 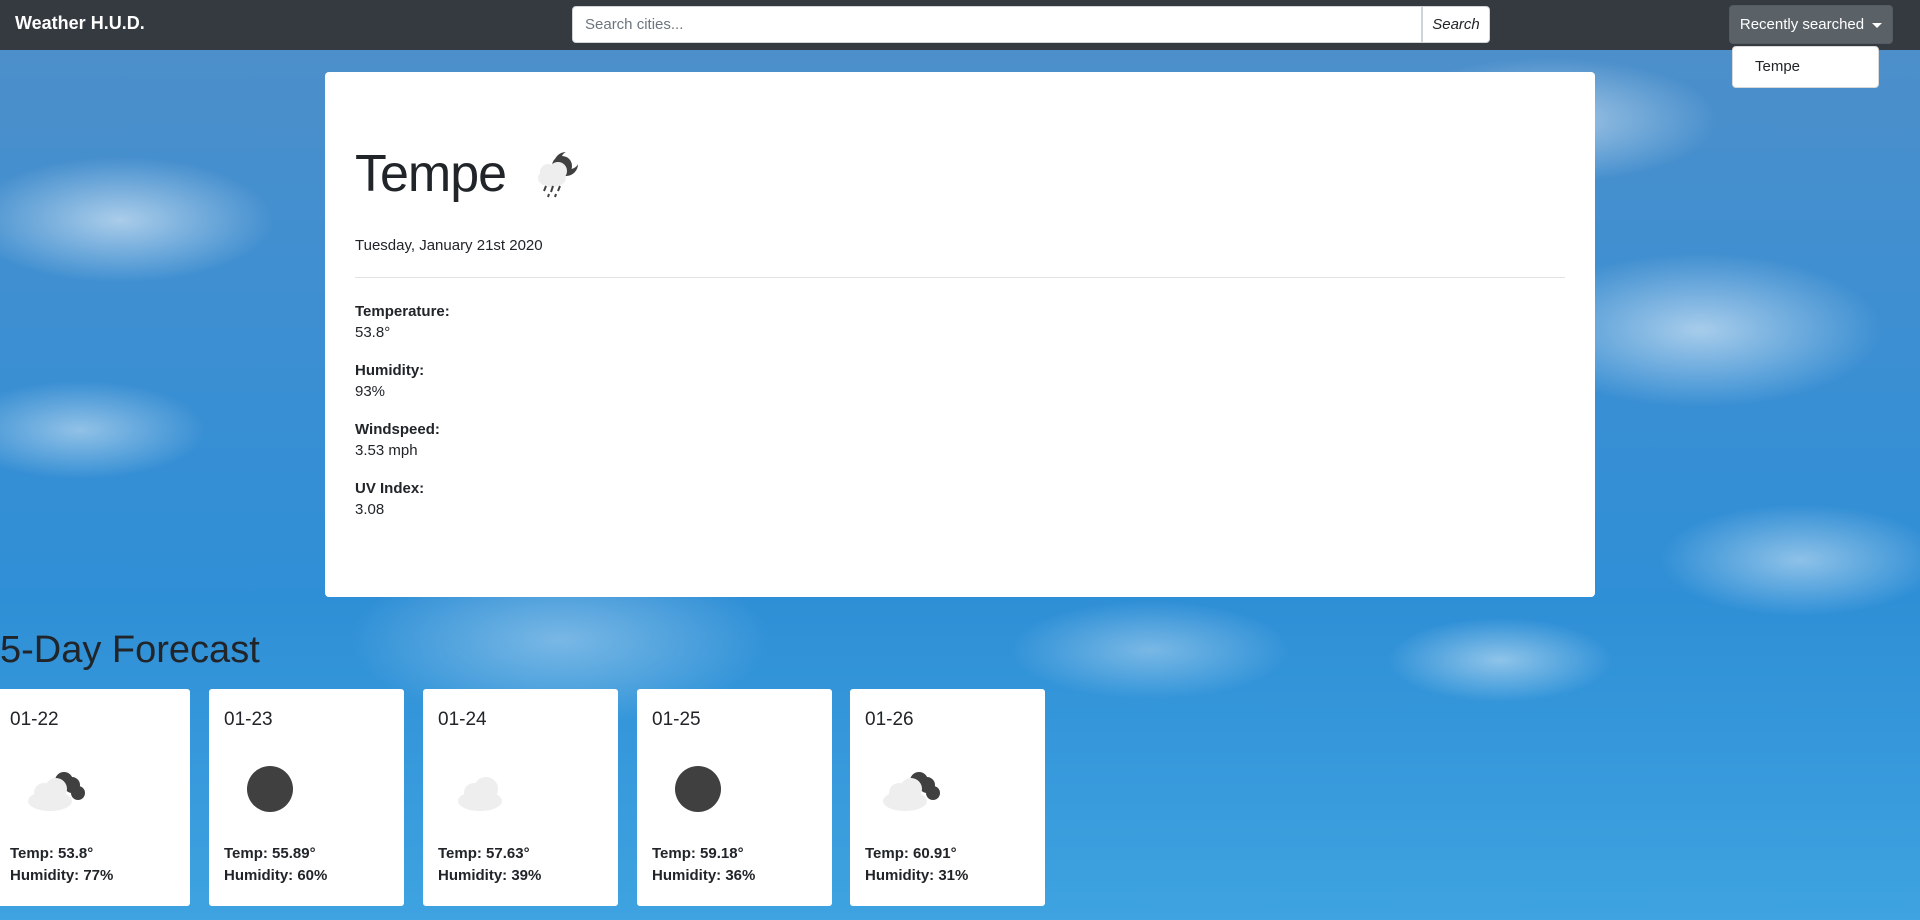 What do you see at coordinates (34, 719) in the screenshot?
I see `forecast-date: 01-22` at bounding box center [34, 719].